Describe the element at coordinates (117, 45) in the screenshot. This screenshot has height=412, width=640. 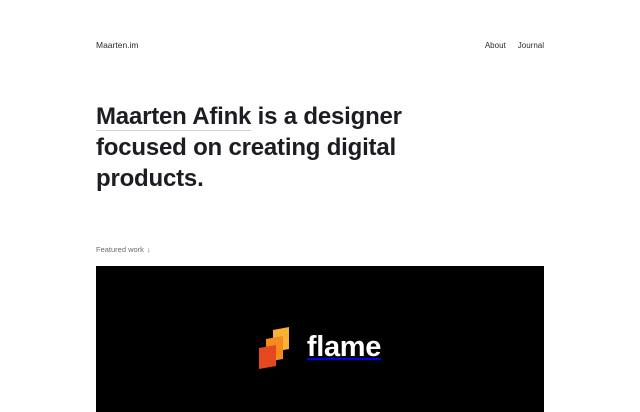
I see `site-logo-link: Maarten.im` at that location.